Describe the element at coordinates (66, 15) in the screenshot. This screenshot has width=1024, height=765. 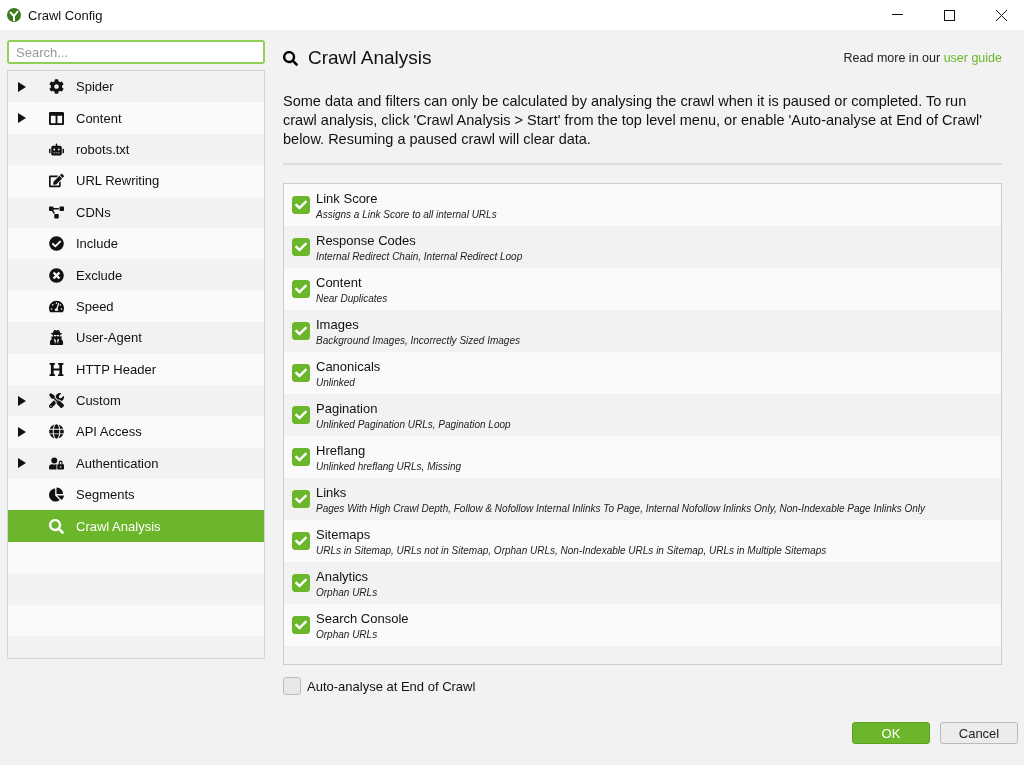
I see `window-title: Crawl Config` at that location.